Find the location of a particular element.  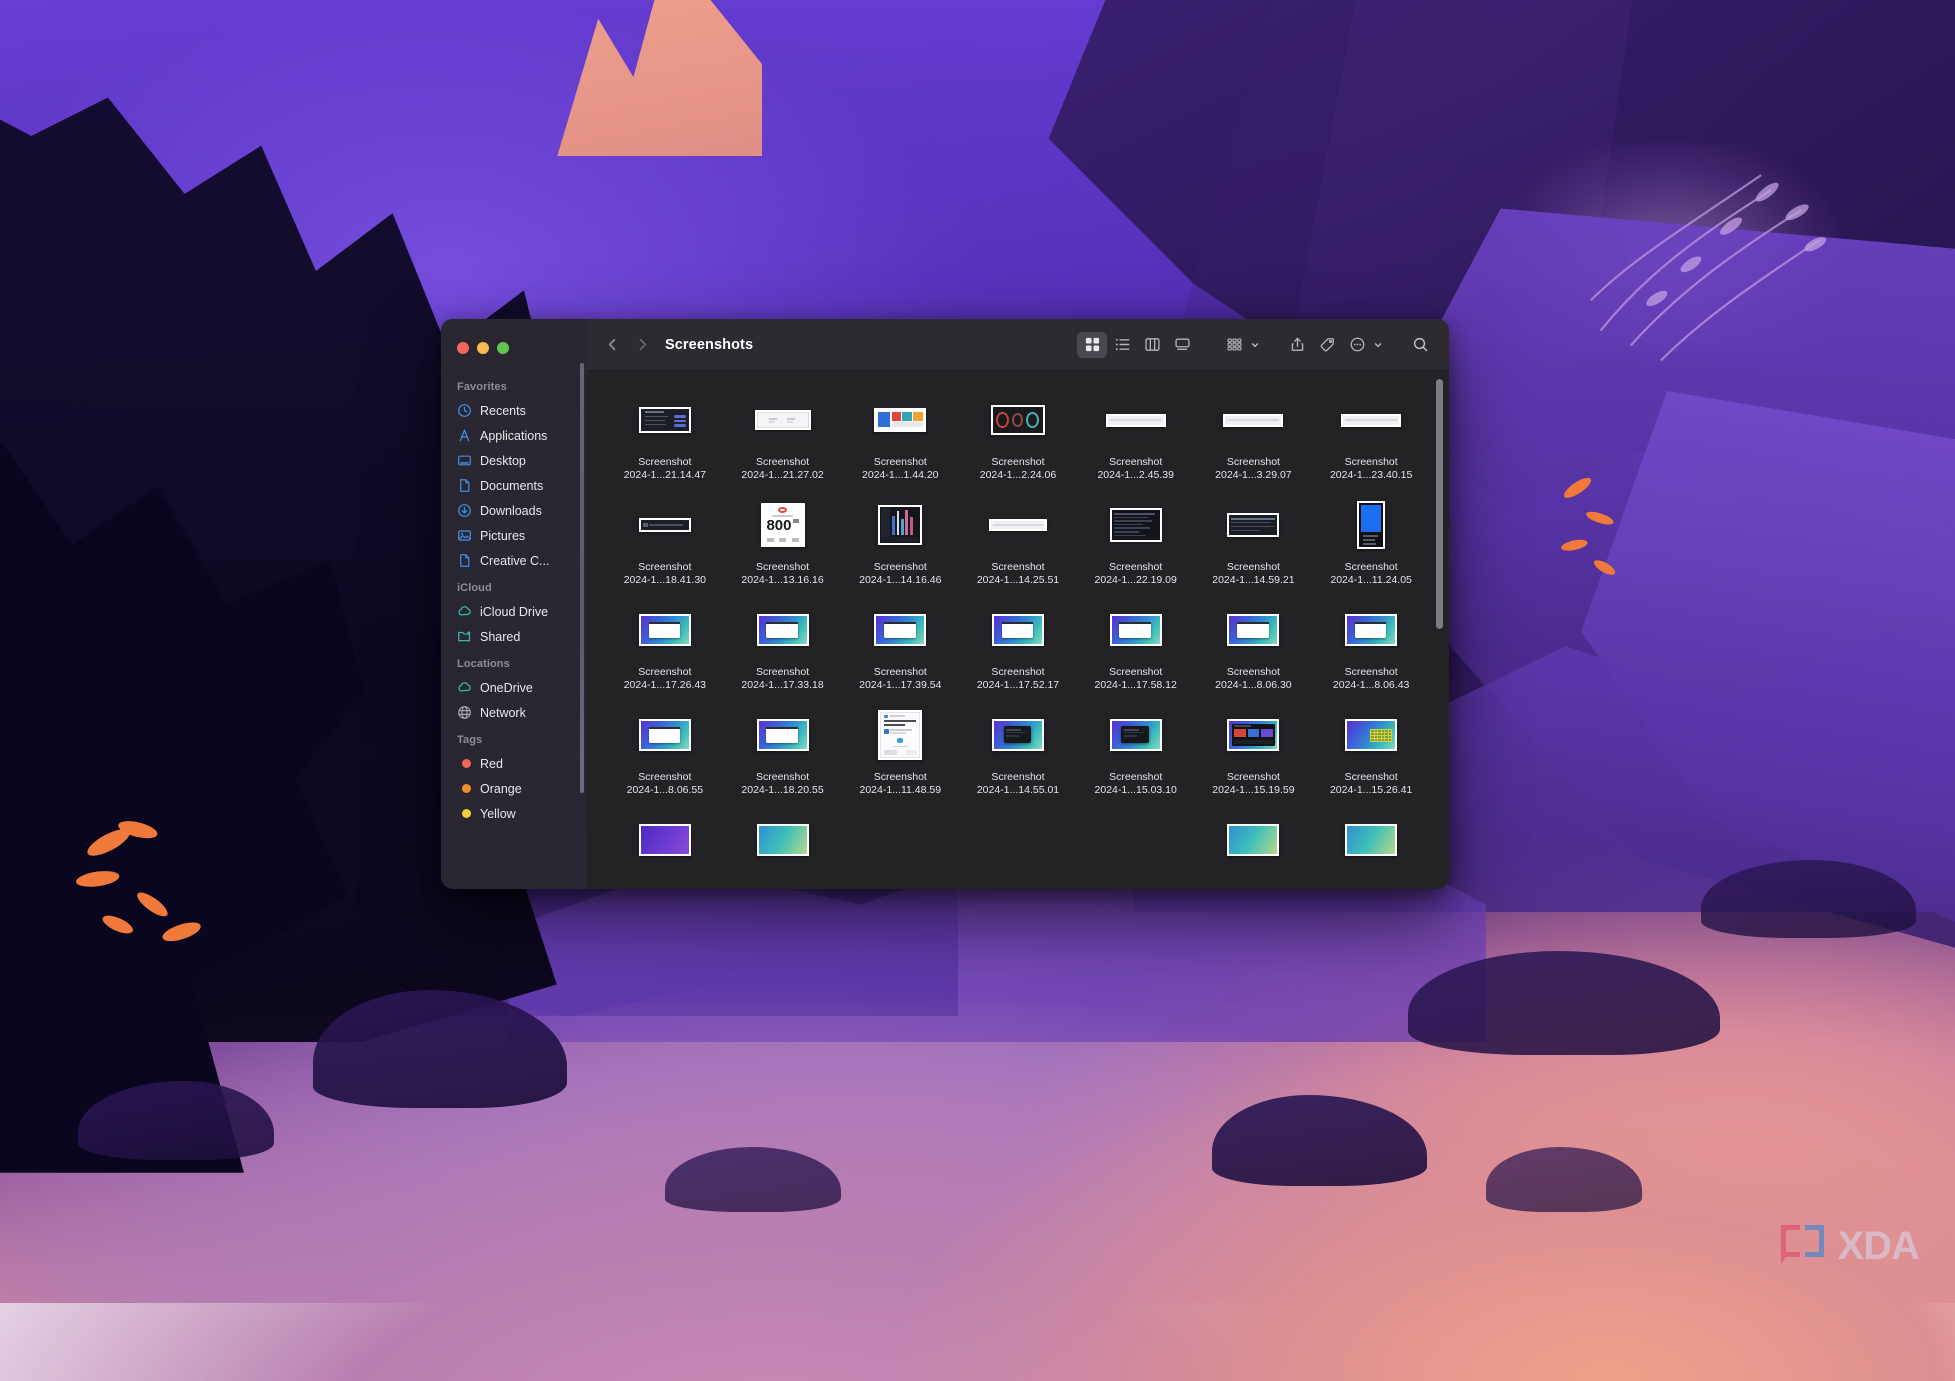

file-item: Screenshot2024-1...2.45.39 is located at coordinates (1136, 435).